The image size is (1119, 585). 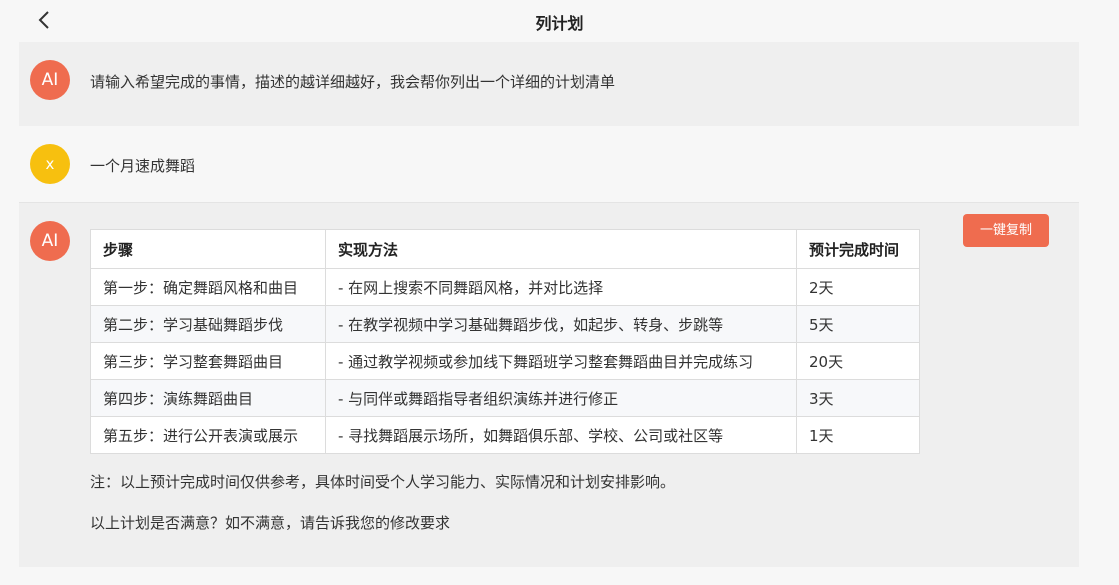 What do you see at coordinates (353, 82) in the screenshot?
I see `ai-intro-text: 请输入希望完成的事情，描述的越详细越好，我会帮你列出一个详细的计划清单` at bounding box center [353, 82].